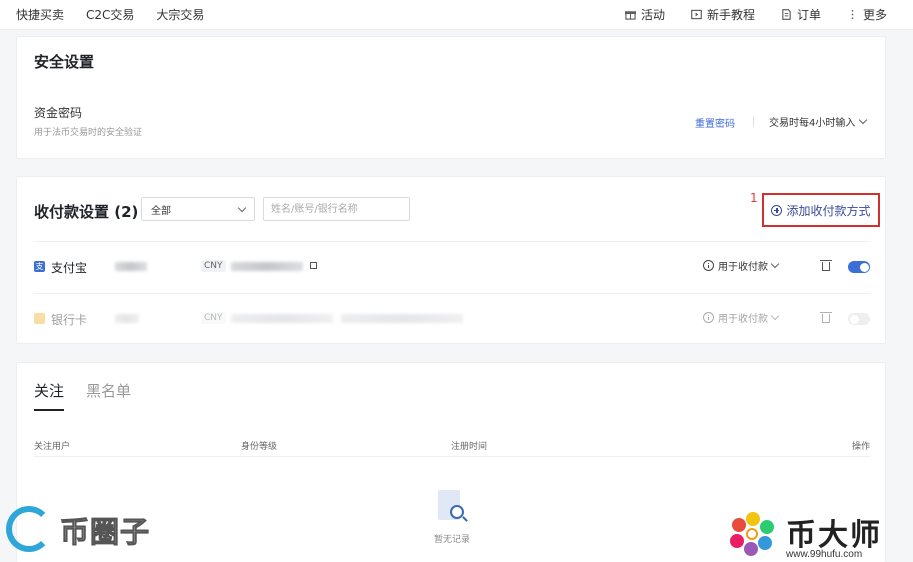 Image resolution: width=913 pixels, height=562 pixels. What do you see at coordinates (30, 530) in the screenshot?
I see `watermark-logo-icon` at bounding box center [30, 530].